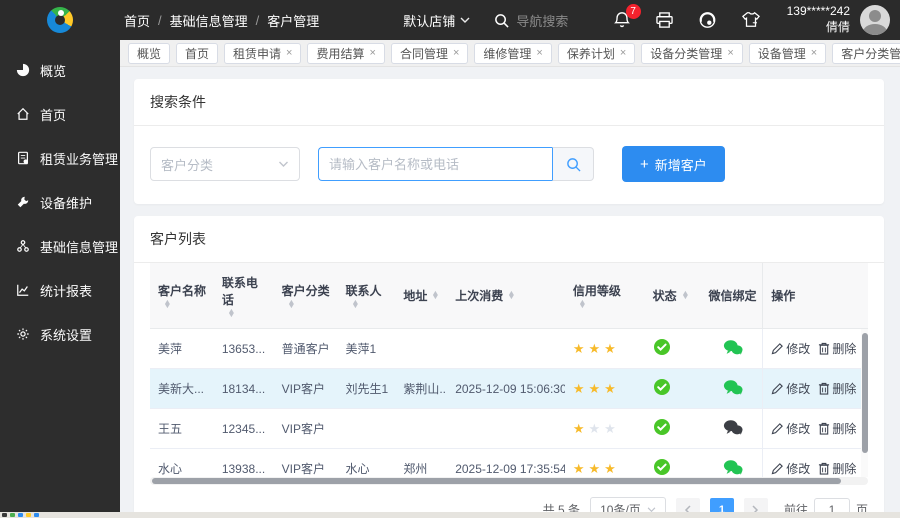 This screenshot has height=518, width=900. I want to click on sidebar-item-2: 租赁业务管理, so click(60, 158).